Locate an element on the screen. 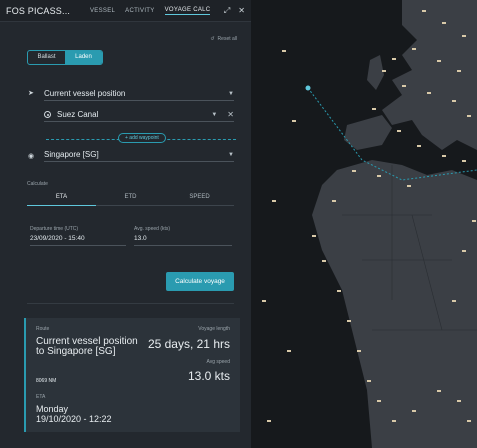 The width and height of the screenshot is (477, 448). origin-value: Current vessel position is located at coordinates (85, 93).